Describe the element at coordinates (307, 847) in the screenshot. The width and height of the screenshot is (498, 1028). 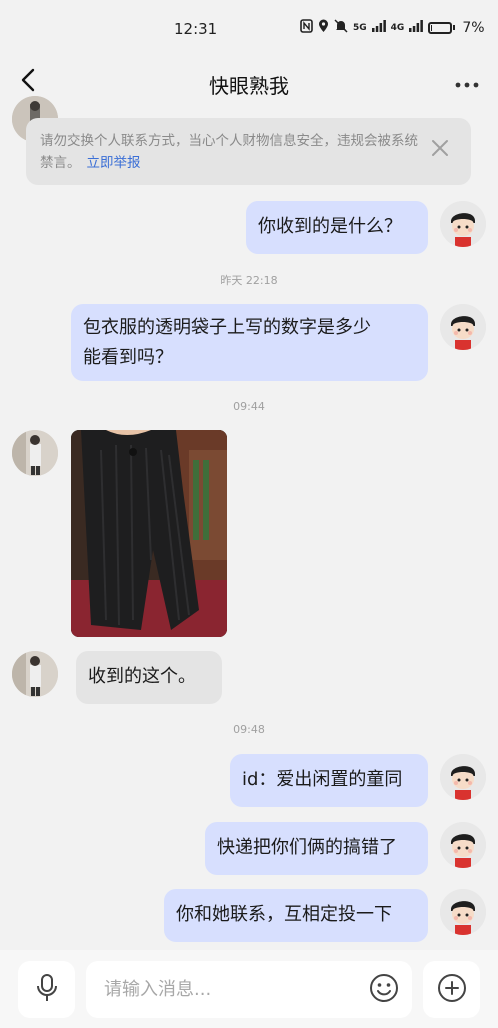
I see `message-text: 快递把你们俩的搞错了` at that location.